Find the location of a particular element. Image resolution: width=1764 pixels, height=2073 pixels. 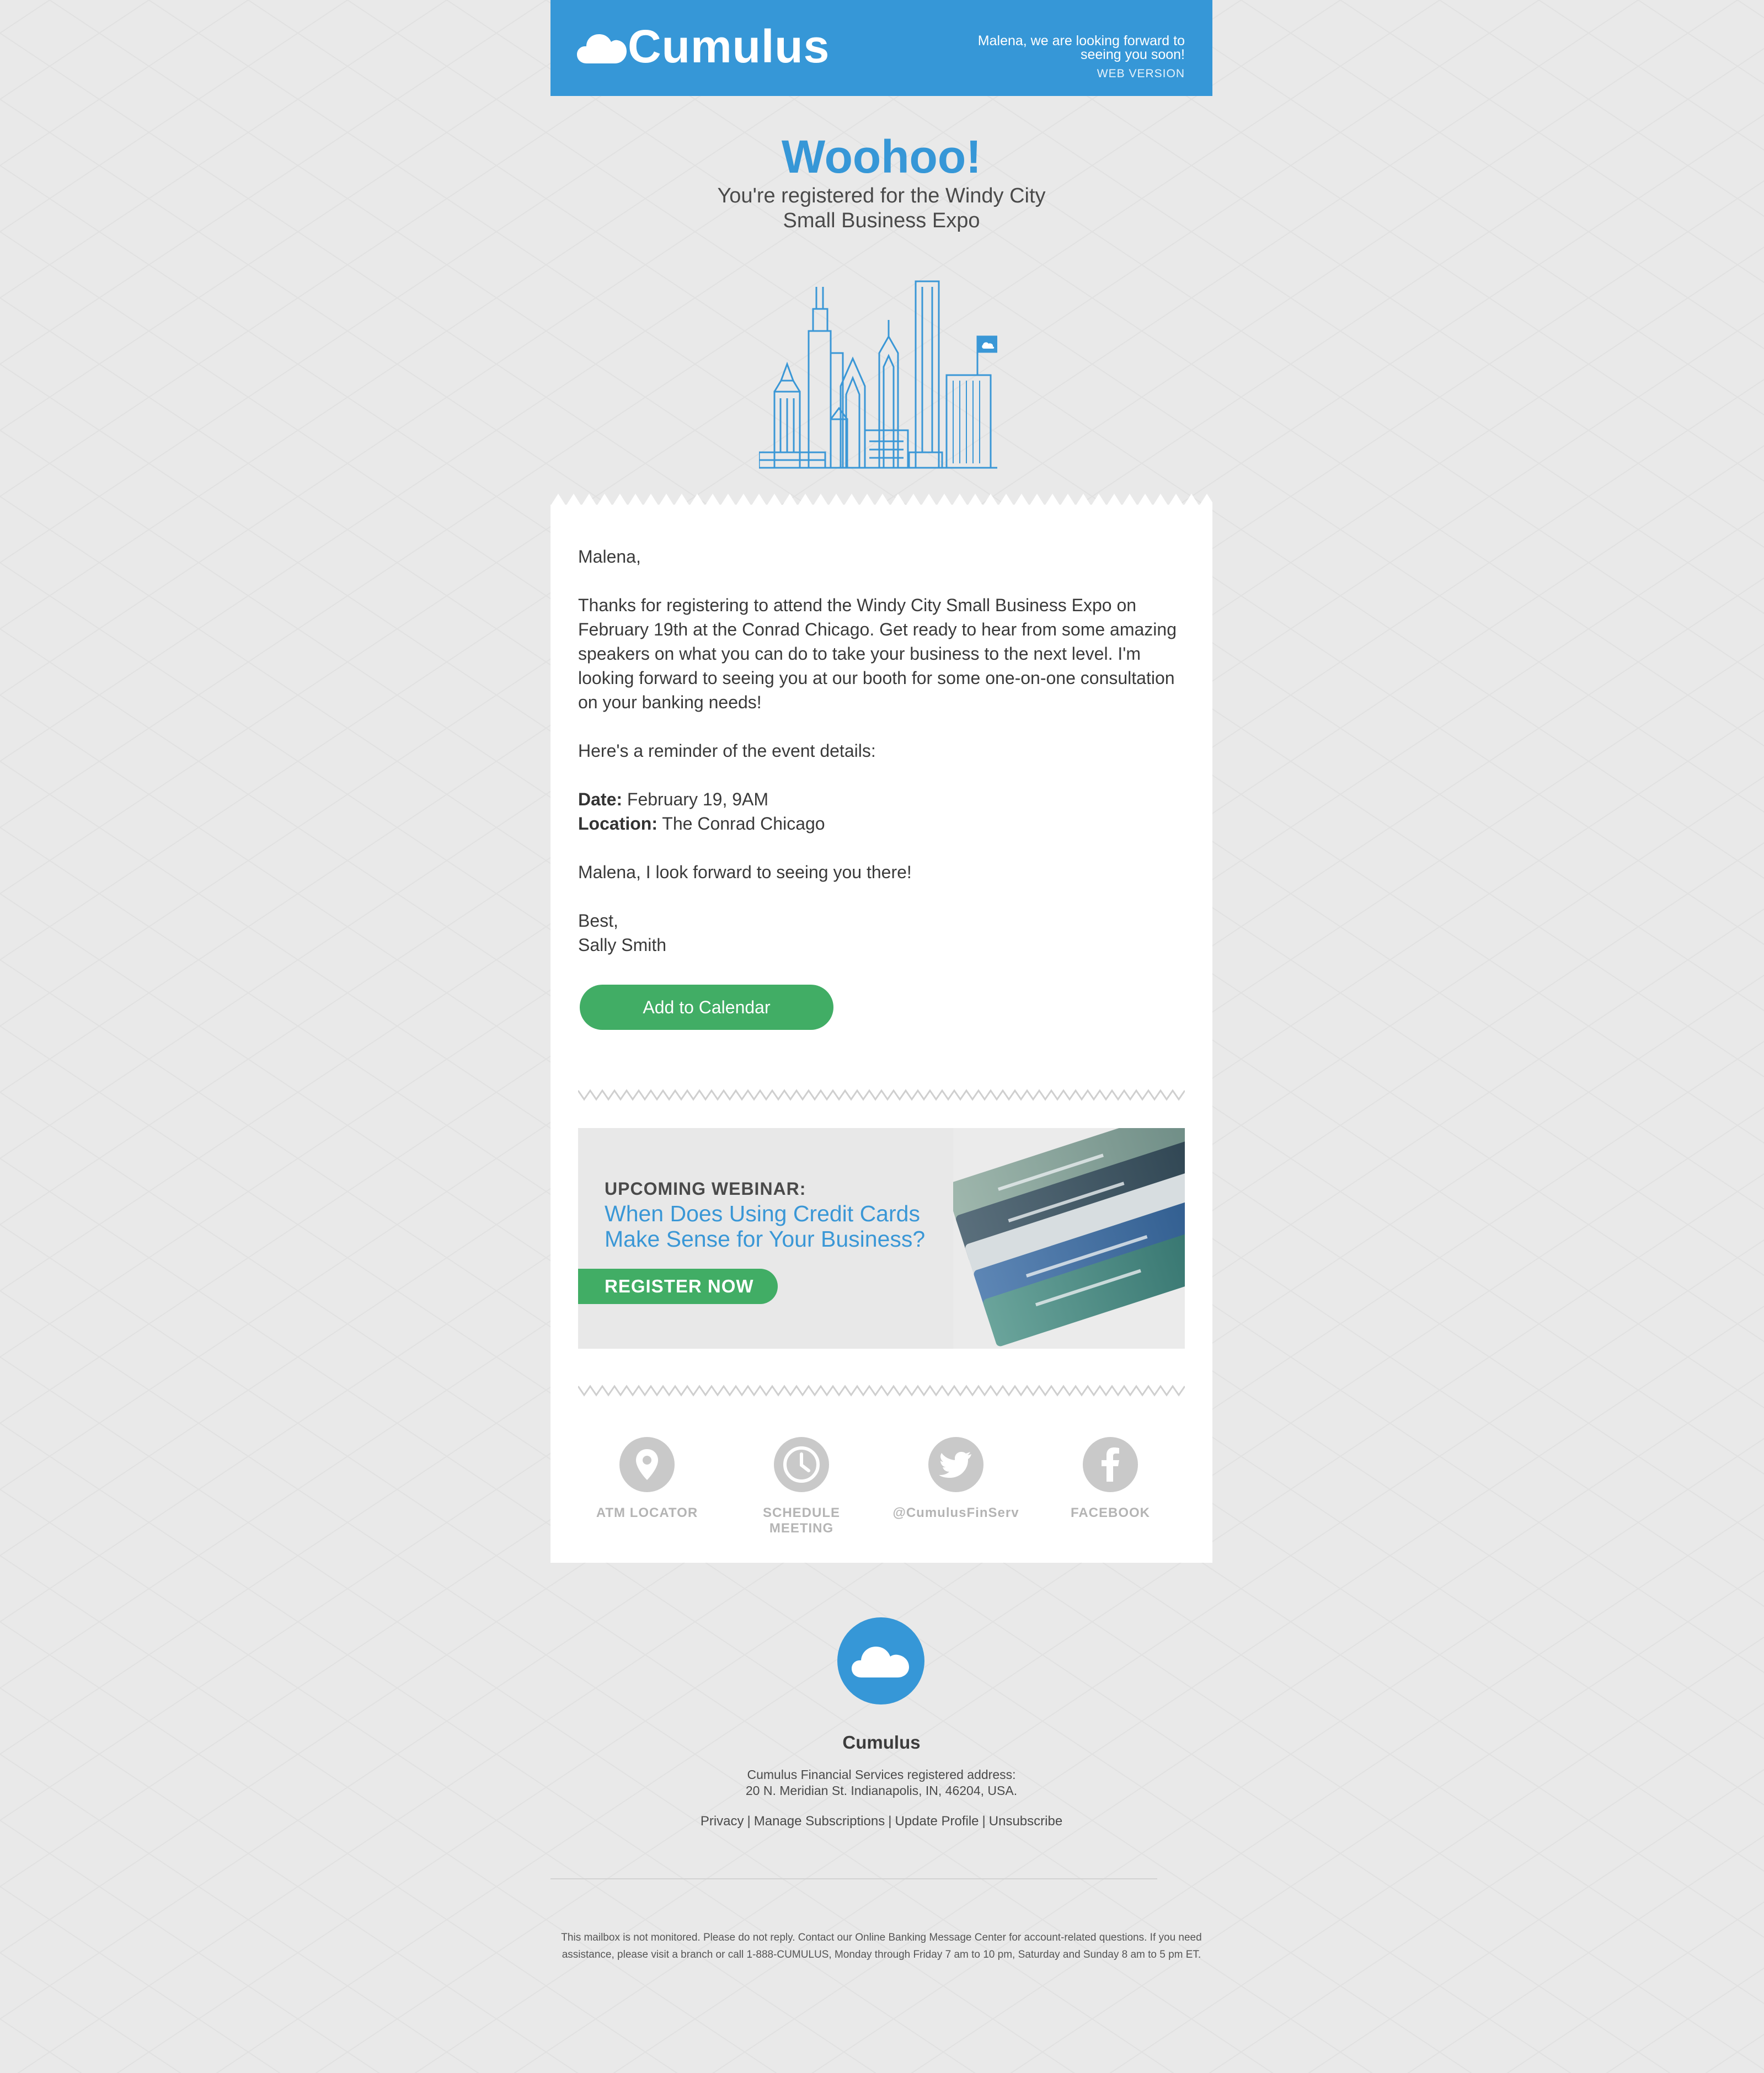

twitter-icon is located at coordinates (955, 1464).